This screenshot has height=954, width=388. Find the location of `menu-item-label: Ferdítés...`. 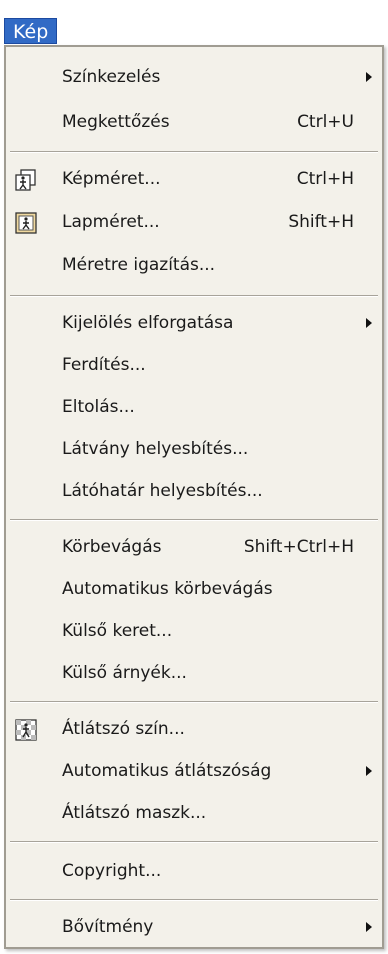

menu-item-label: Ferdítés... is located at coordinates (104, 365).